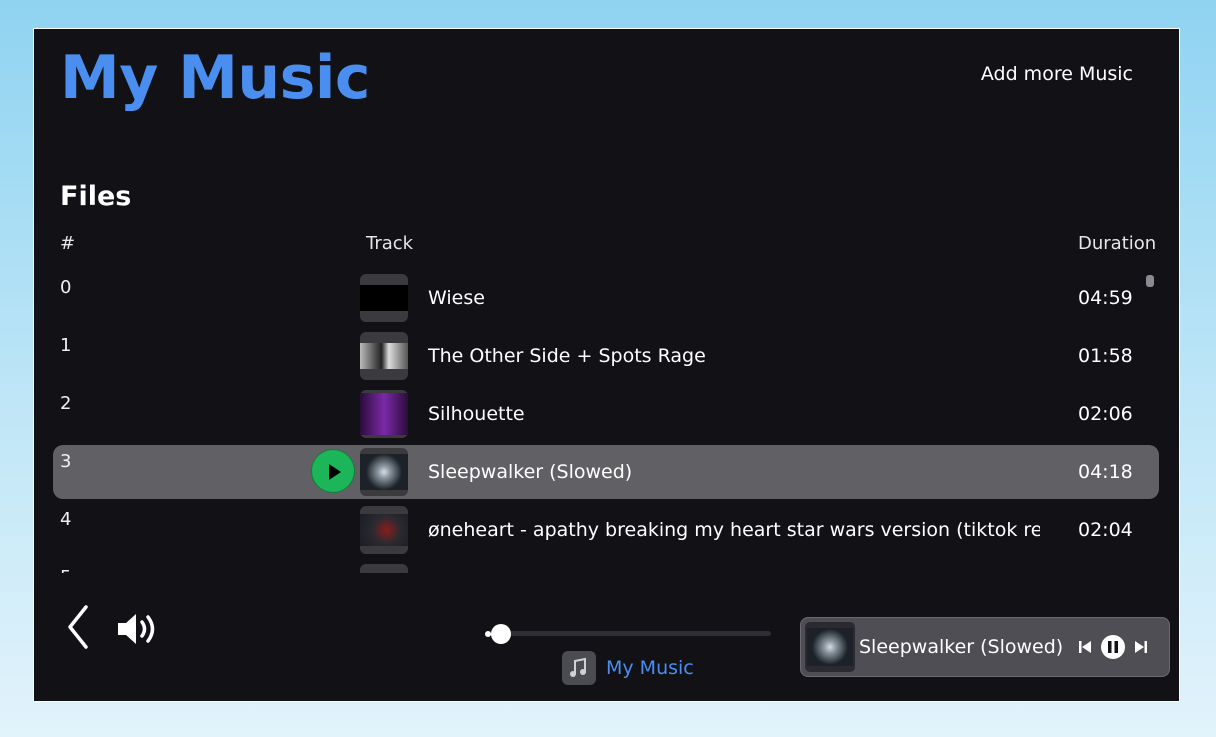  I want to click on track-number: 3, so click(66, 461).